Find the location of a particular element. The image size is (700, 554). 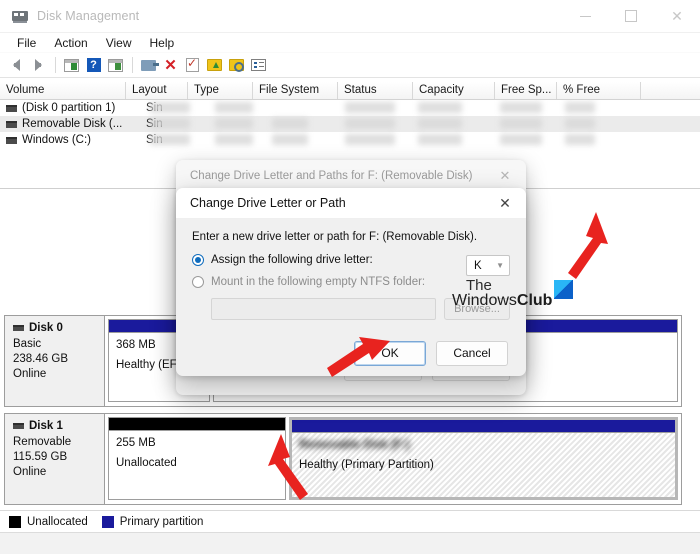

view-list-button is located at coordinates (258, 65).